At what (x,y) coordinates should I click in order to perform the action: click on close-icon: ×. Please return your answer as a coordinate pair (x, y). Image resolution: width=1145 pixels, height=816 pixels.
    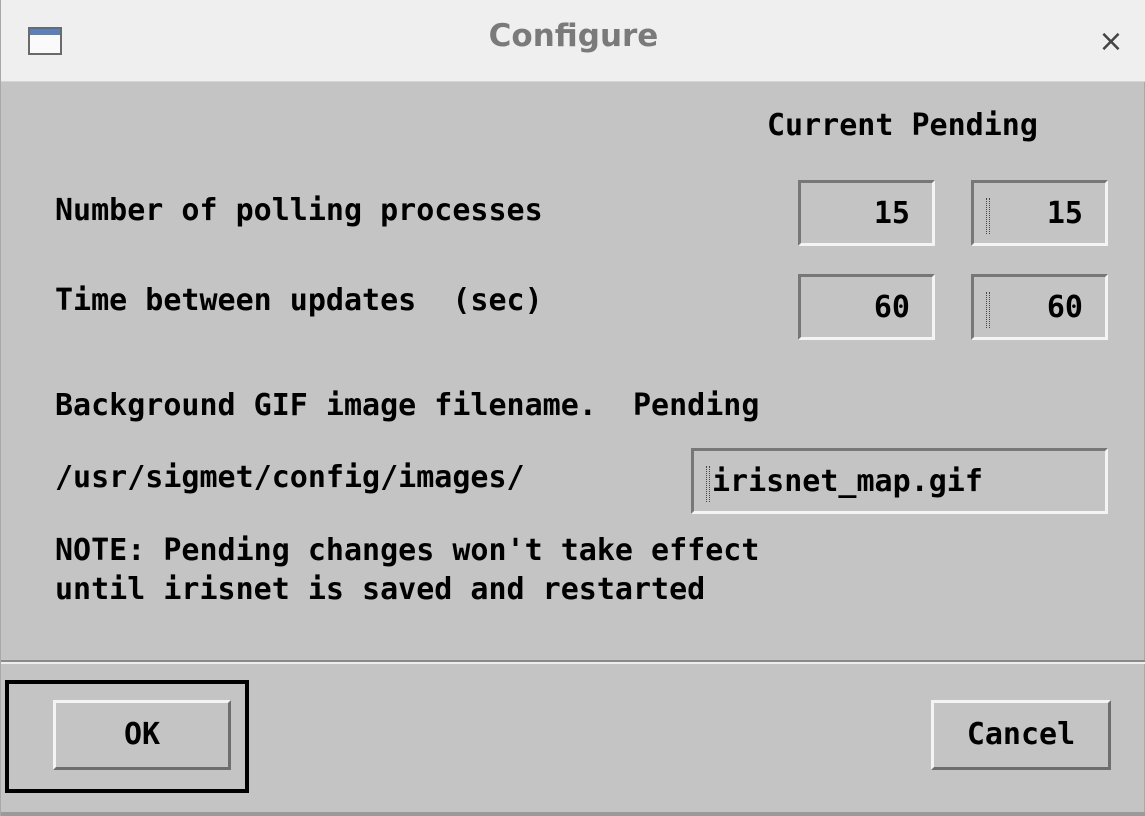
    Looking at the image, I should click on (1111, 42).